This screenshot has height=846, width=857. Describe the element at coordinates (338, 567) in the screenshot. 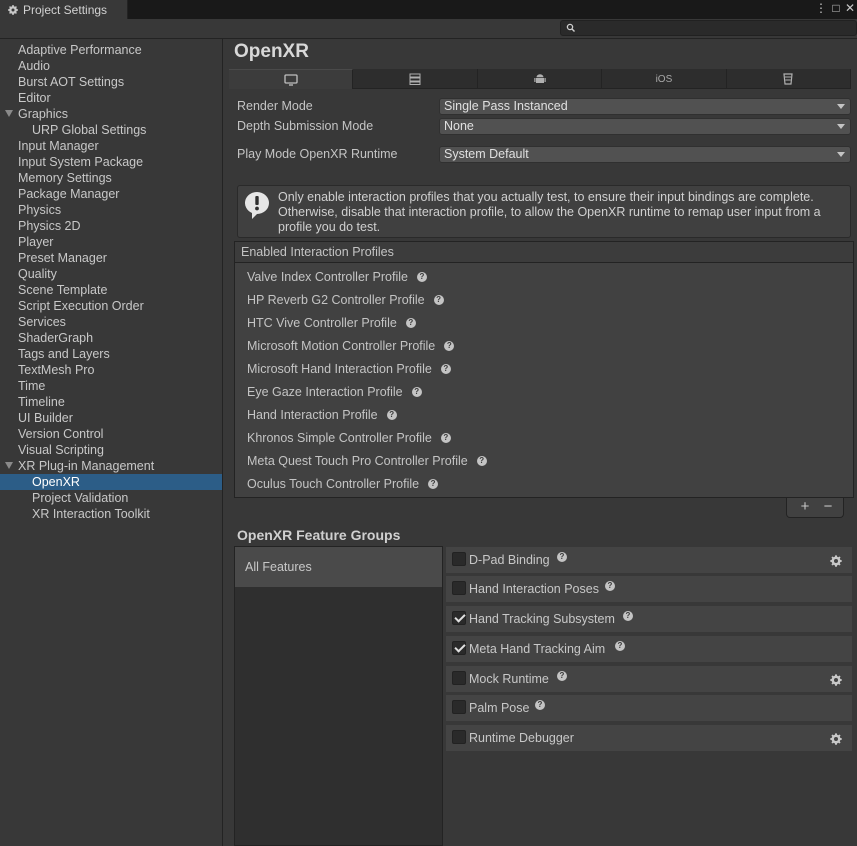

I see `feature-group-all: All Features` at that location.